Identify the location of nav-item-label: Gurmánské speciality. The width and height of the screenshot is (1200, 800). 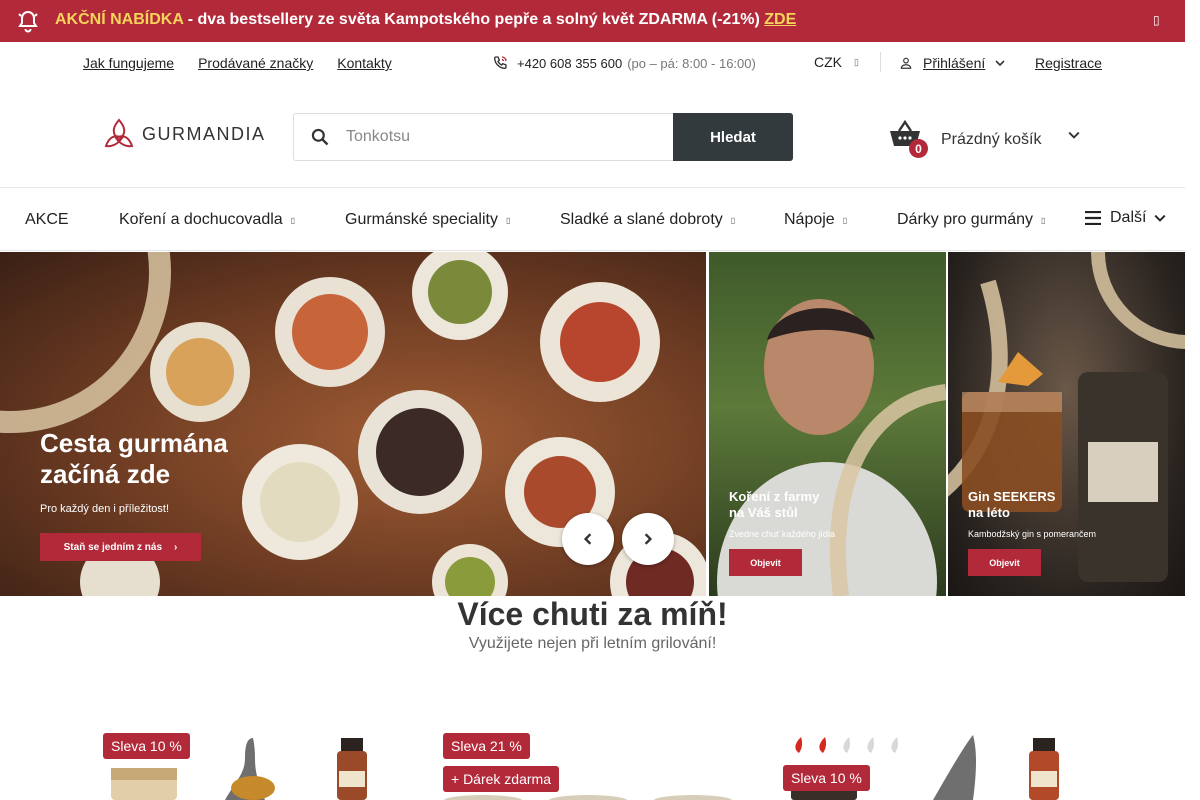
(421, 219).